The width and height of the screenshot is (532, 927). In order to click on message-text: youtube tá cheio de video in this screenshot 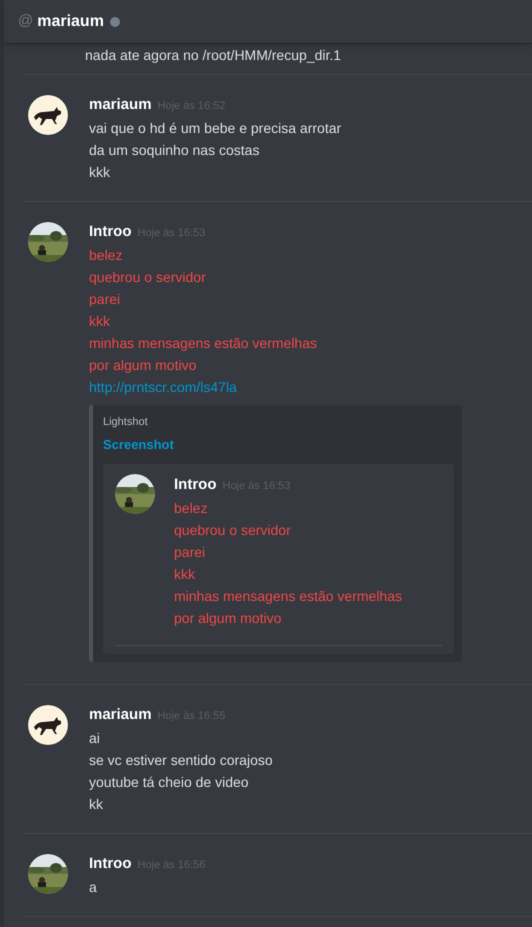, I will do `click(169, 782)`.